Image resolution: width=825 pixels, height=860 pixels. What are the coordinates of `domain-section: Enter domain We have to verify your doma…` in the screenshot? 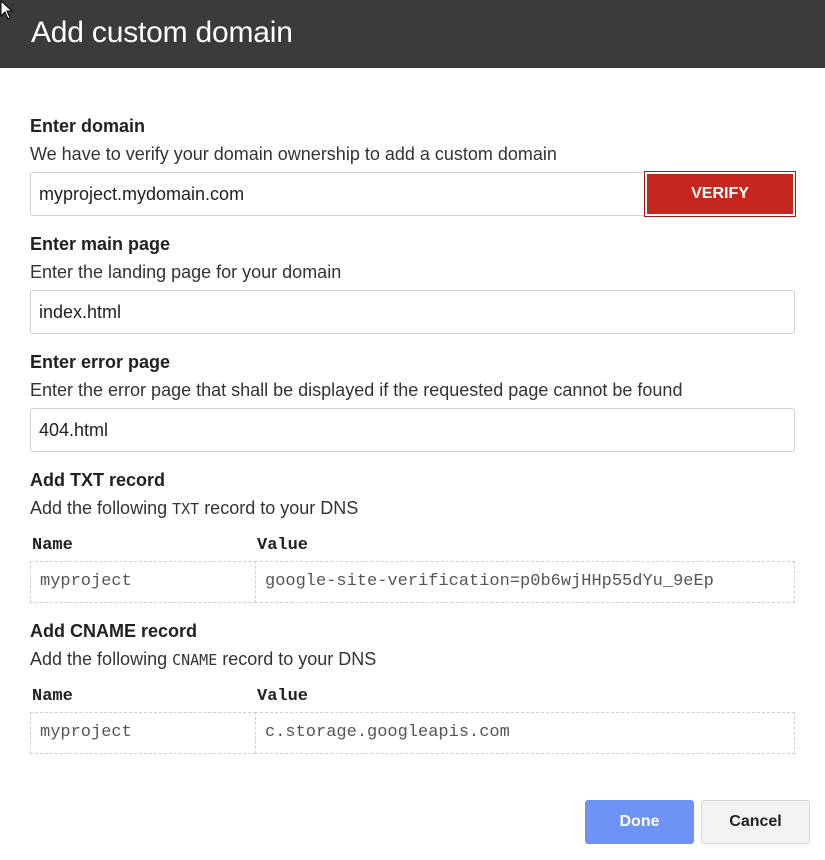 It's located at (412, 140).